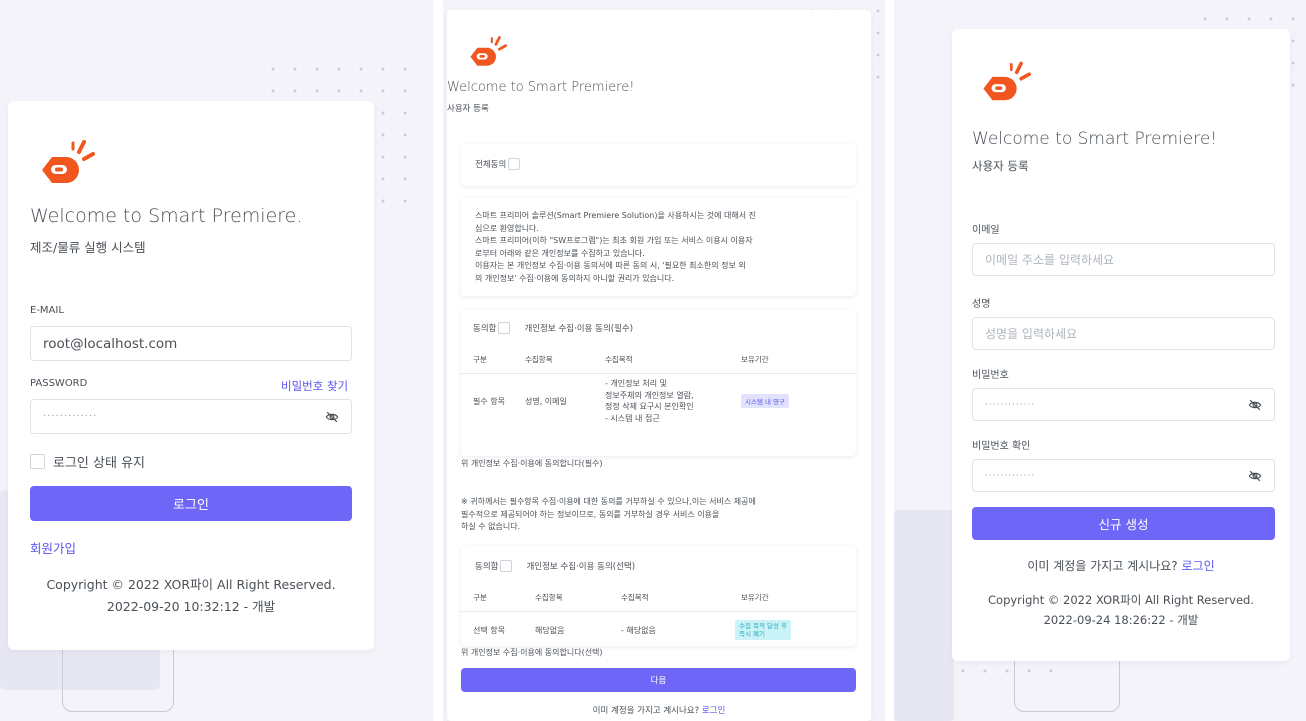 This screenshot has width=1306, height=721. Describe the element at coordinates (118, 676) in the screenshot. I see `decor-box` at that location.